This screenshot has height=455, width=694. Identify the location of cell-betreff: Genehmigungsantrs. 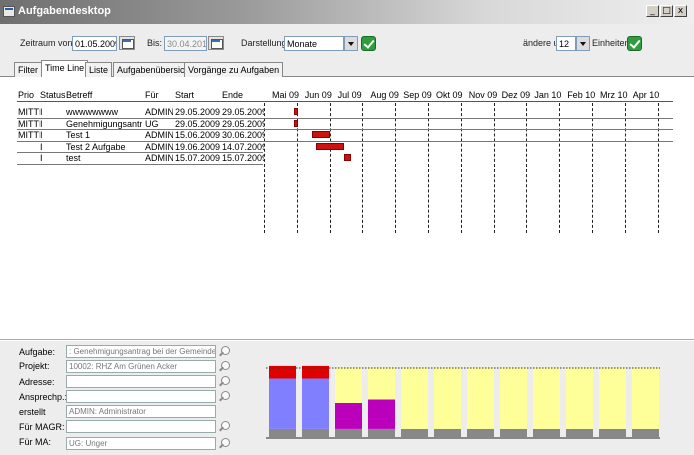
(104, 123).